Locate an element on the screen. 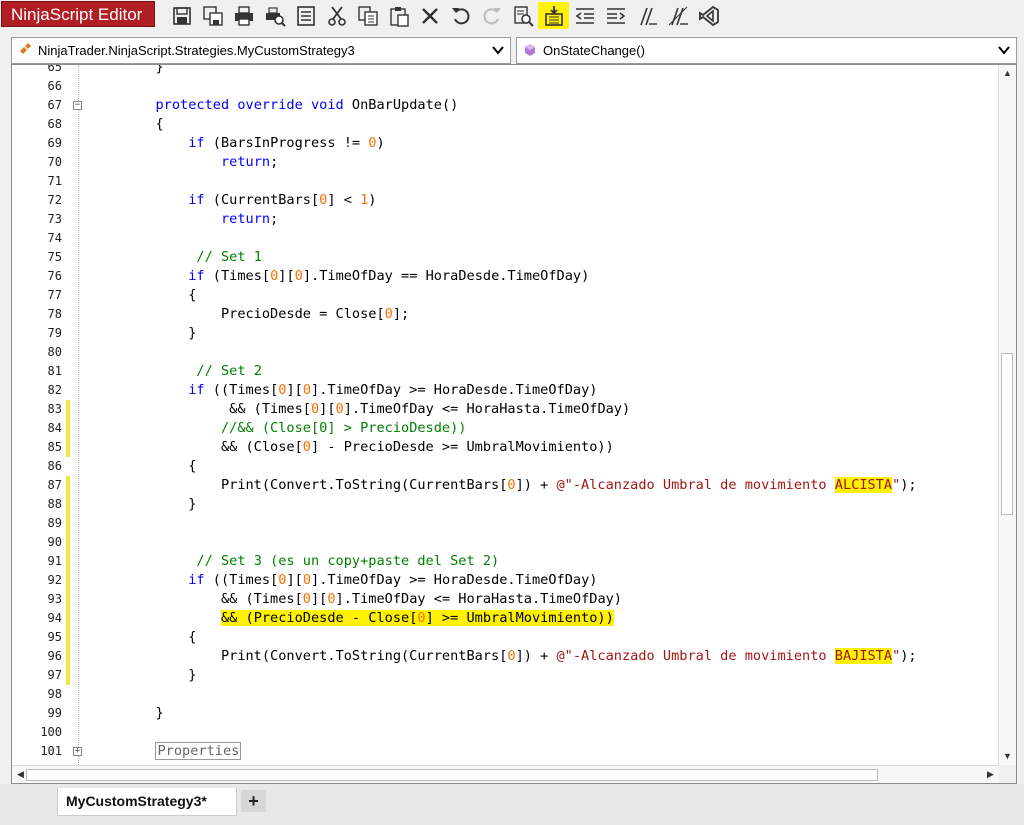 The height and width of the screenshot is (825, 1024). line-number: 97 is located at coordinates (54, 675).